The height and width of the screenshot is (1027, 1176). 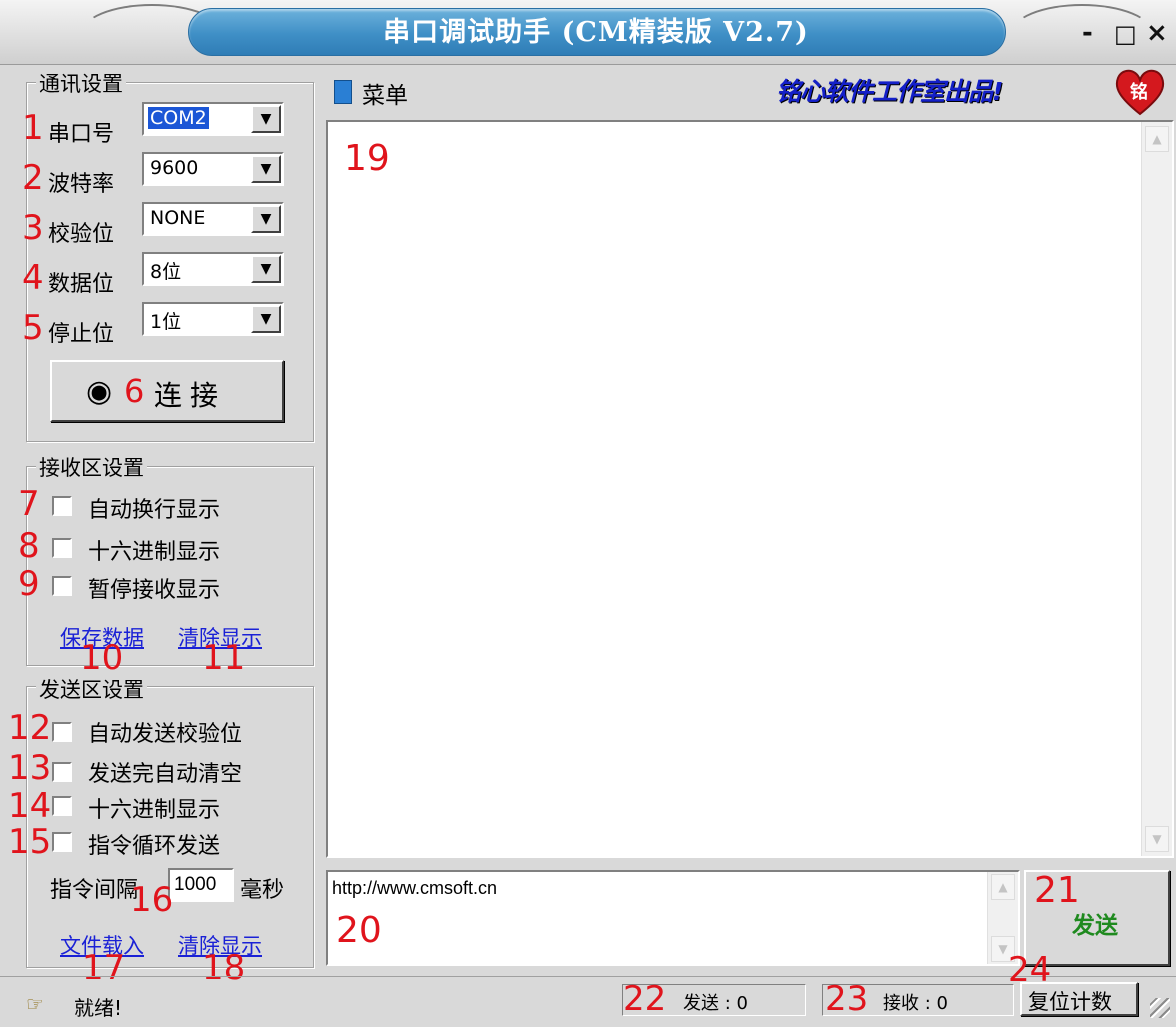 I want to click on sent-counter: 22 发送 : 0, so click(x=714, y=999).